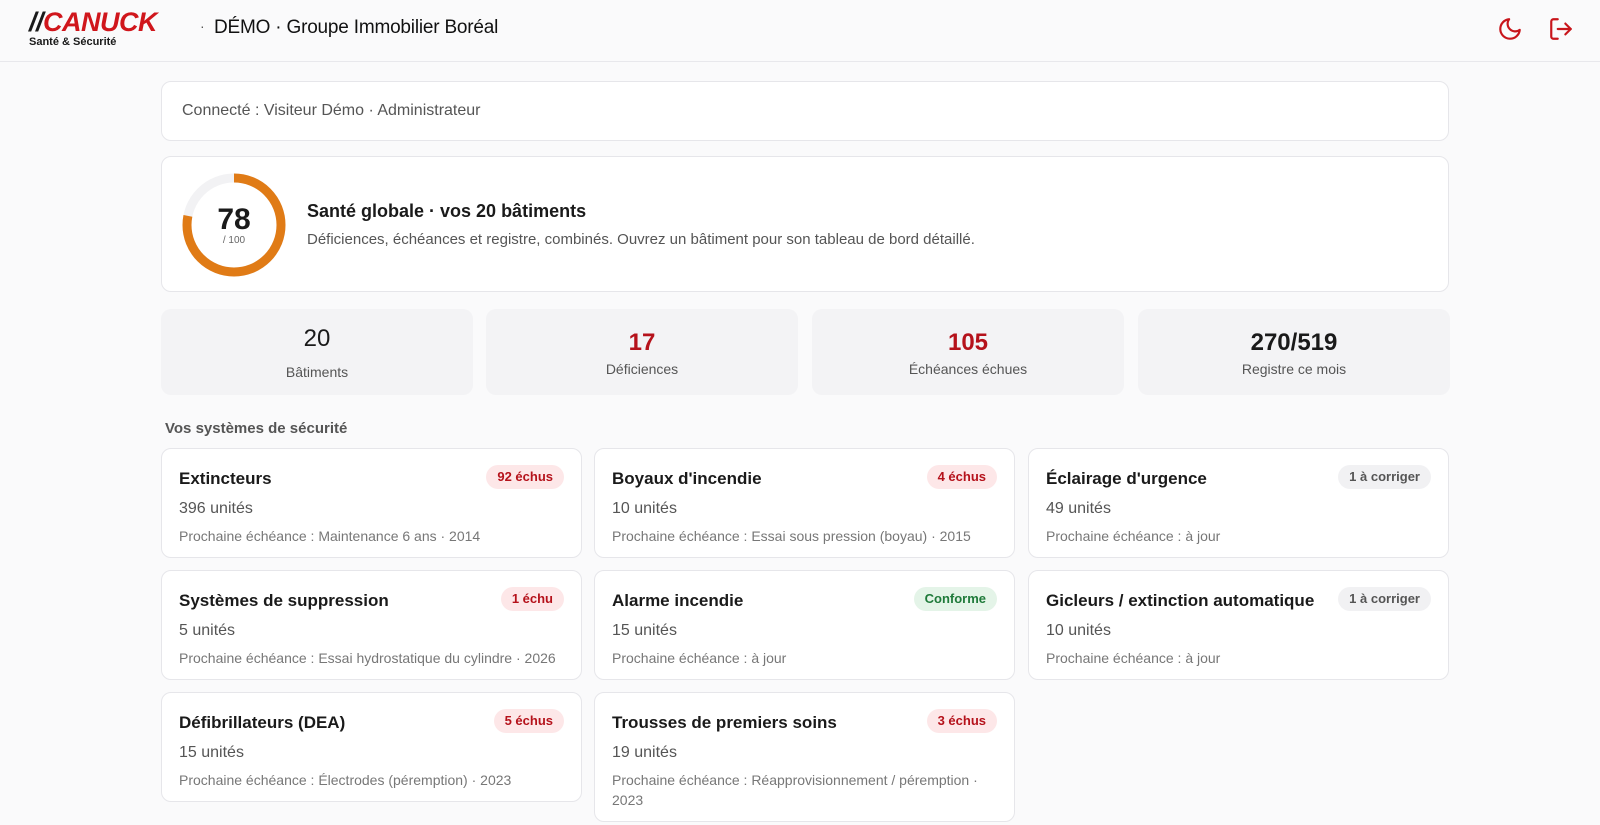 This screenshot has height=825, width=1600. I want to click on status-badge: Conforme, so click(955, 599).